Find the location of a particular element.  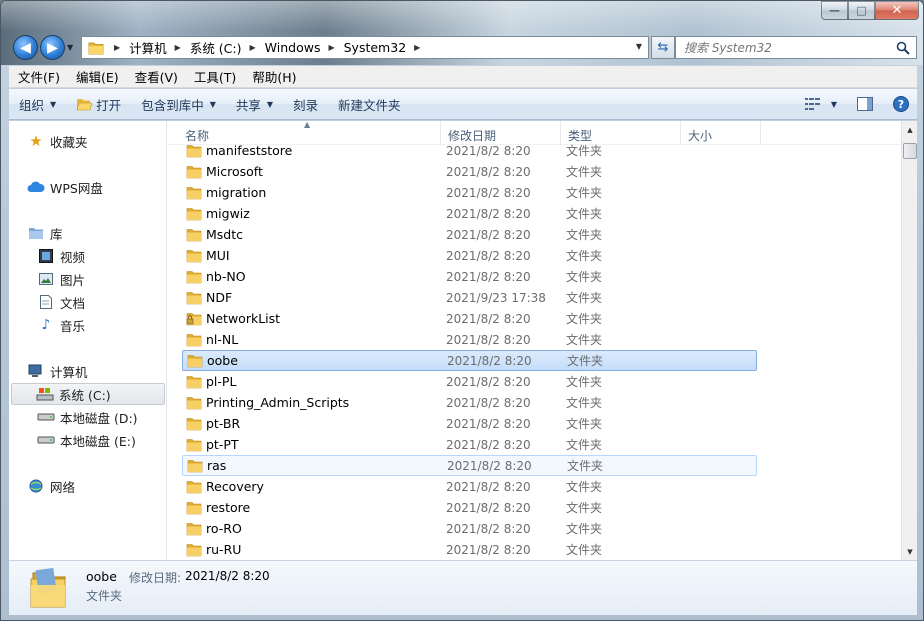

sidebar-item-drive-c: 系统 (C:) is located at coordinates (88, 394).